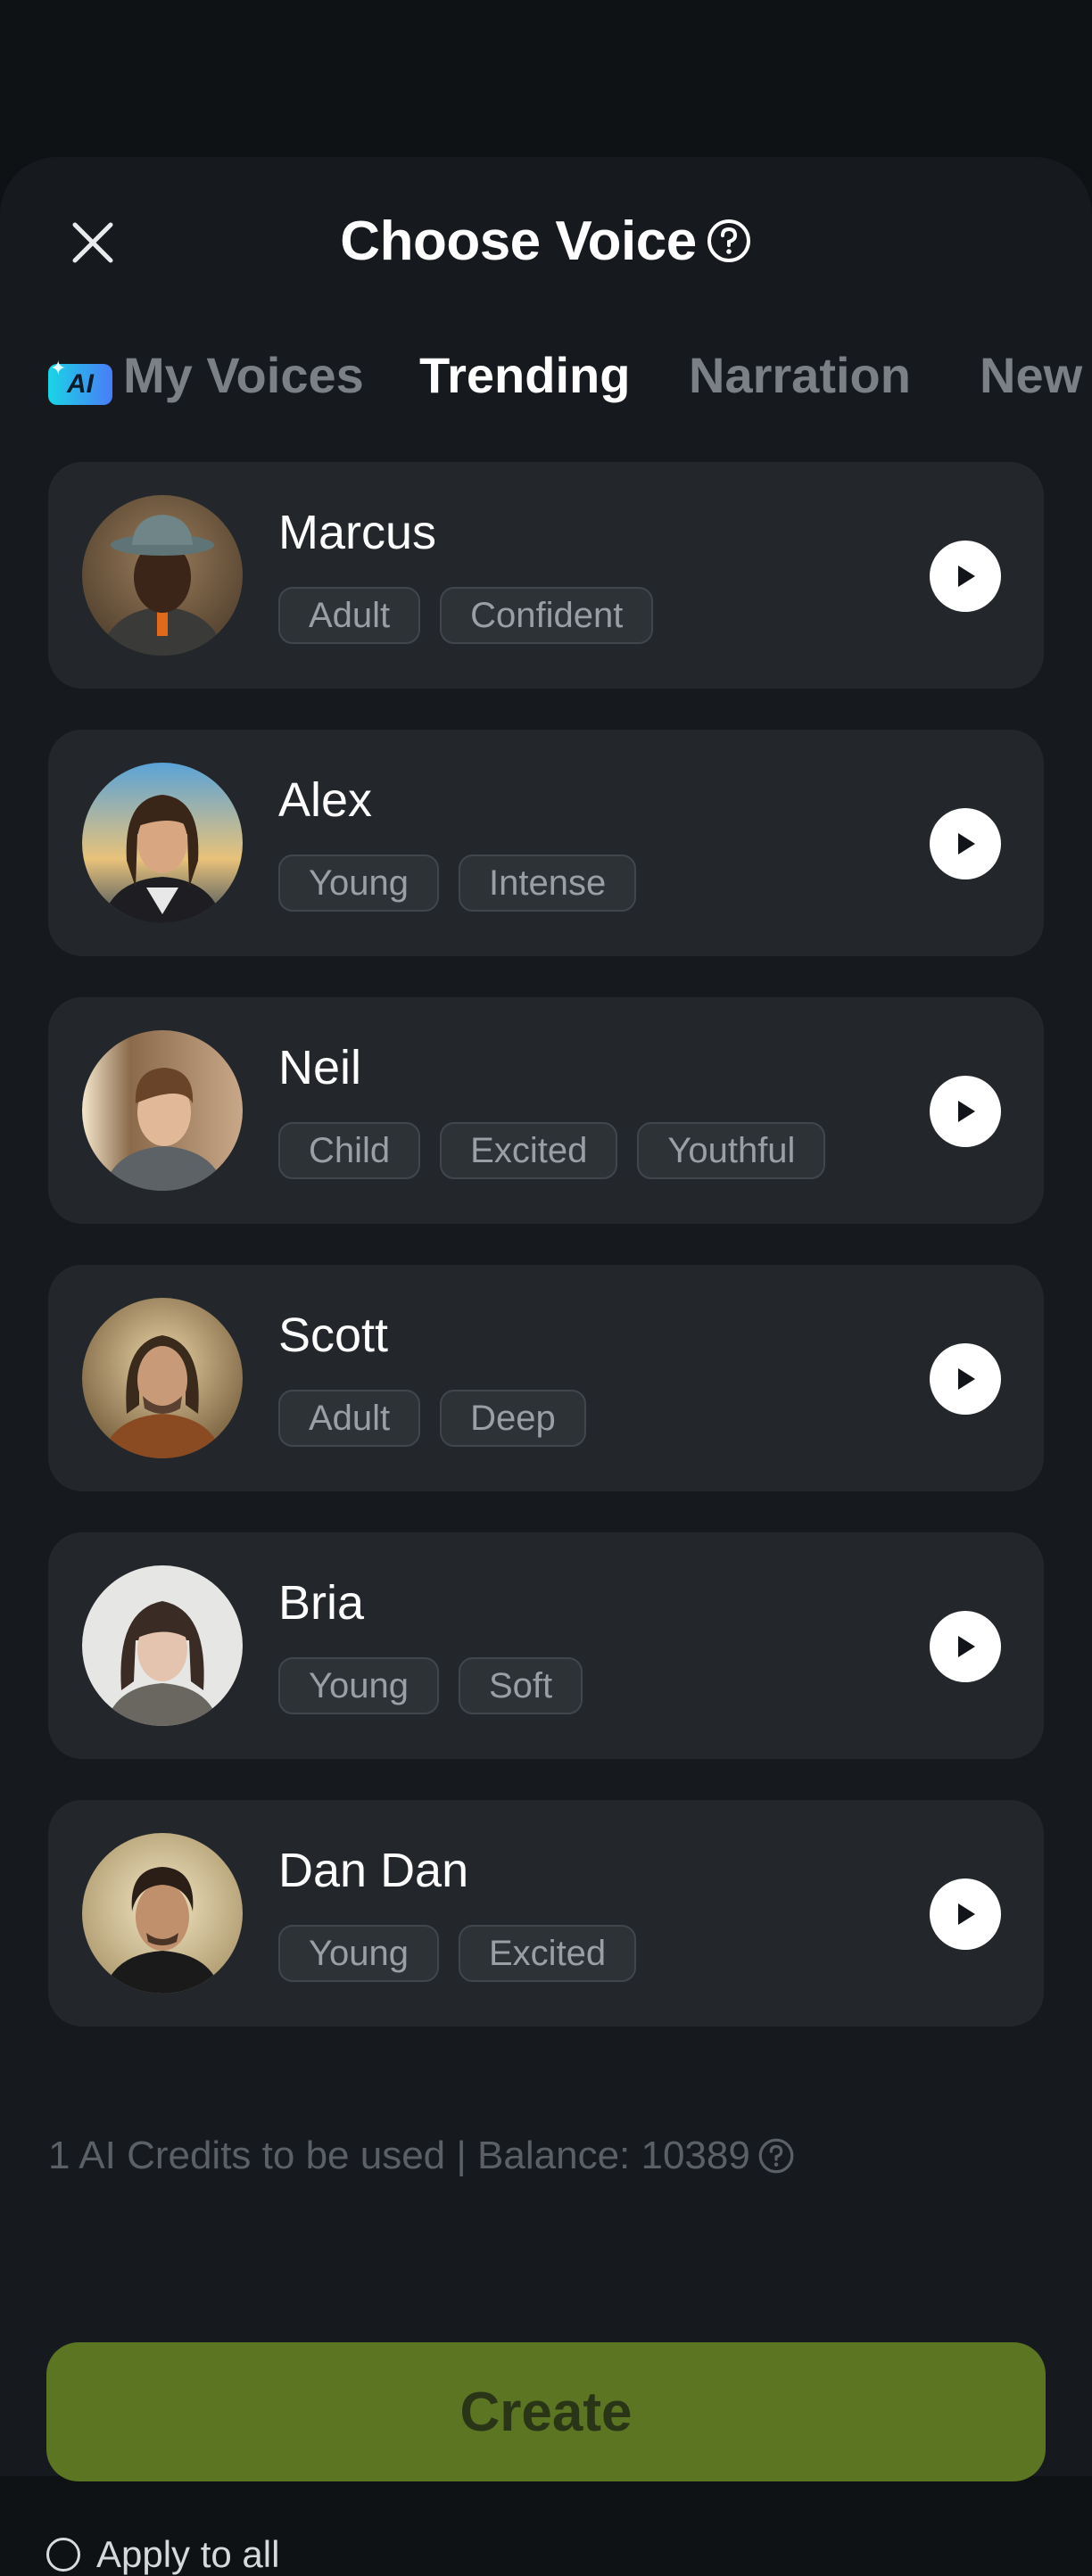 Image resolution: width=1092 pixels, height=2576 pixels. I want to click on voice-tag: Intense, so click(548, 883).